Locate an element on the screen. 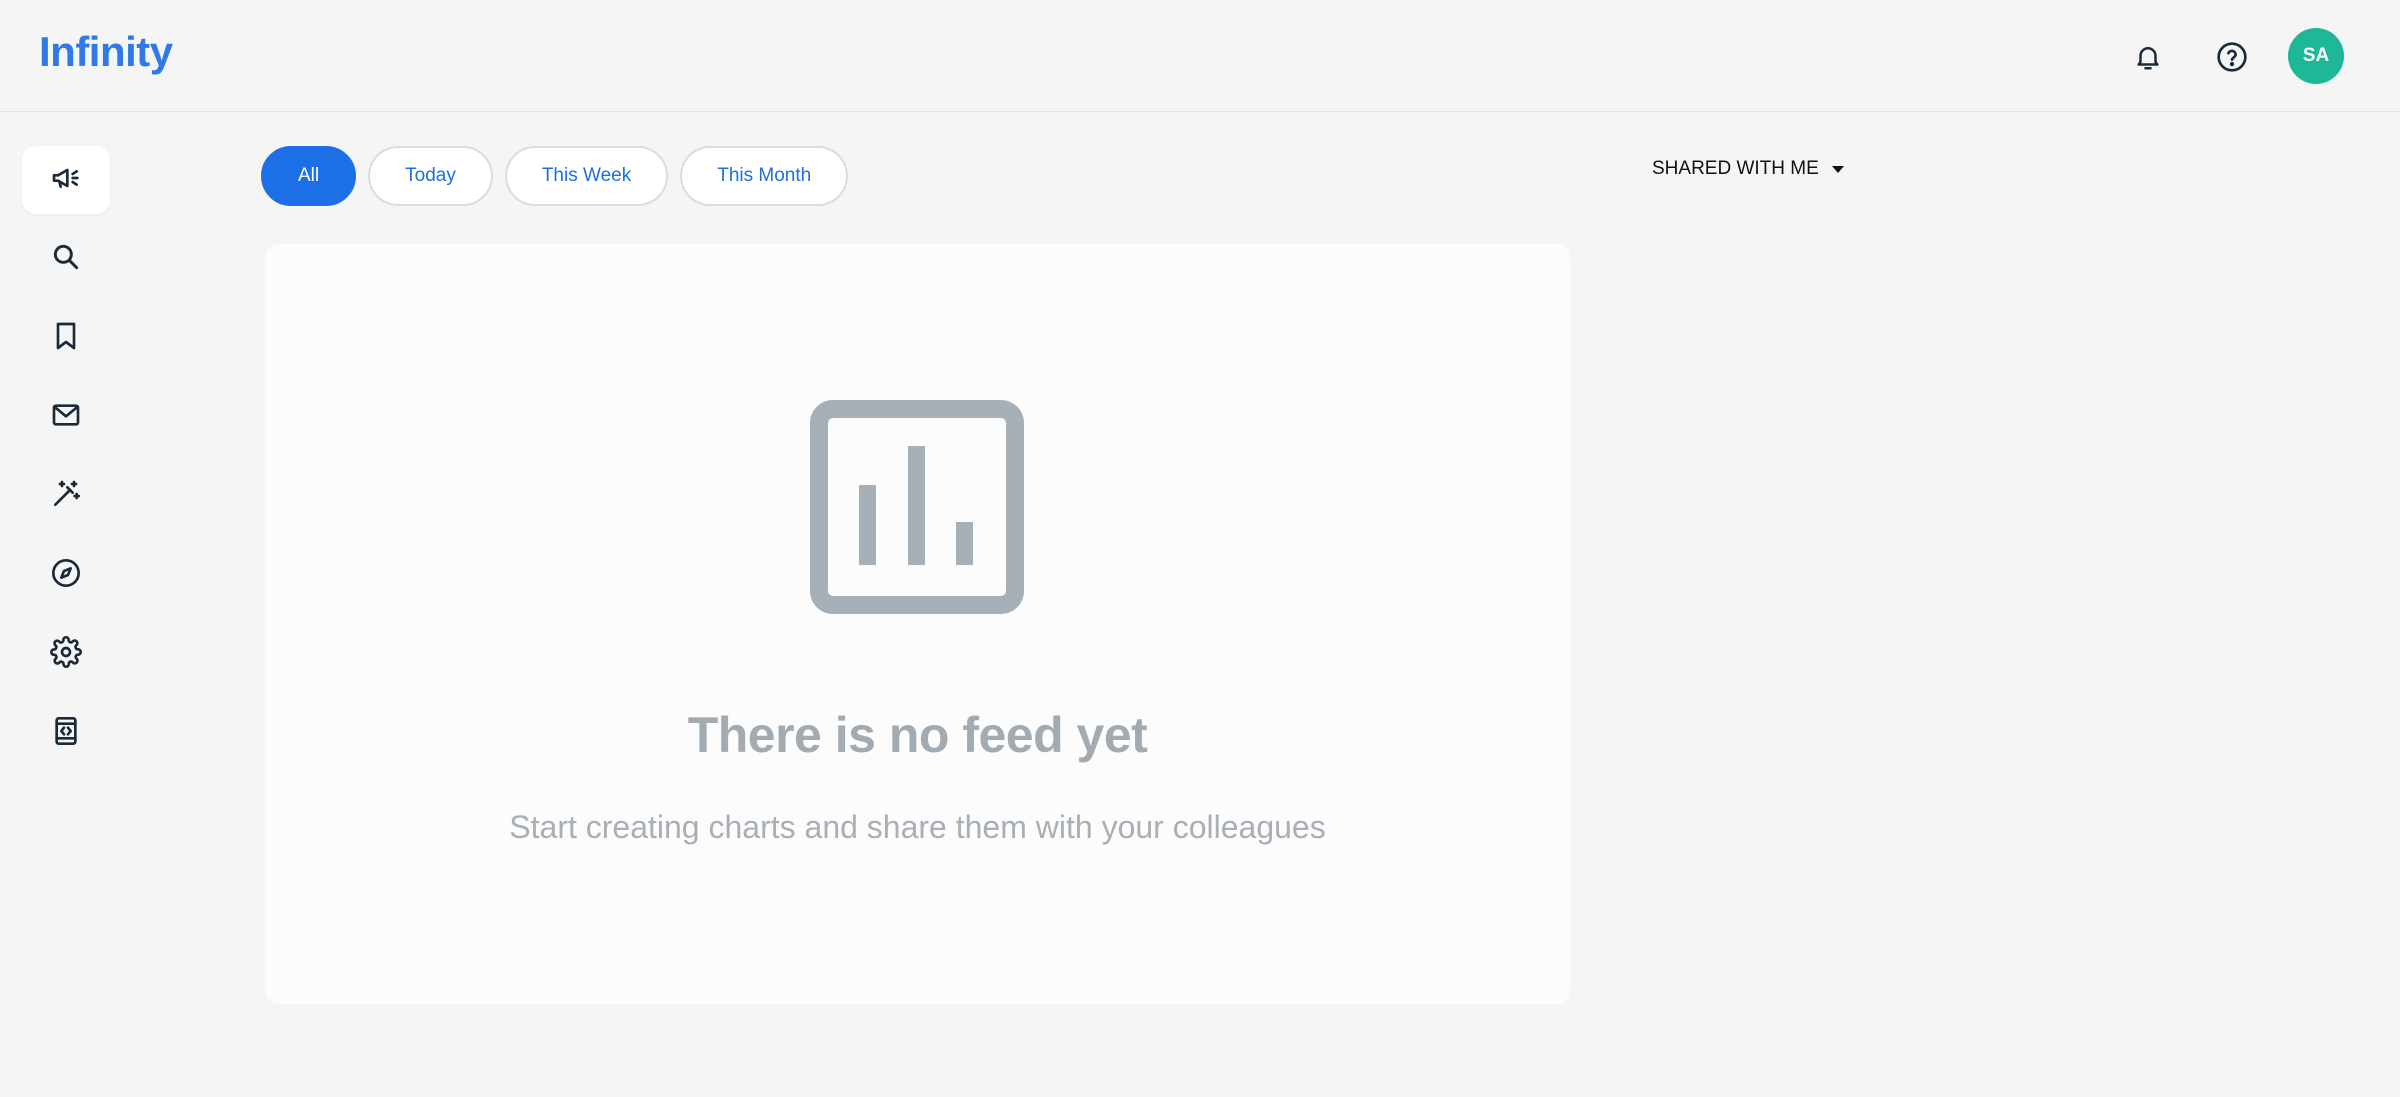 Image resolution: width=2400 pixels, height=1097 pixels. sidebar-item-explore is located at coordinates (66, 575).